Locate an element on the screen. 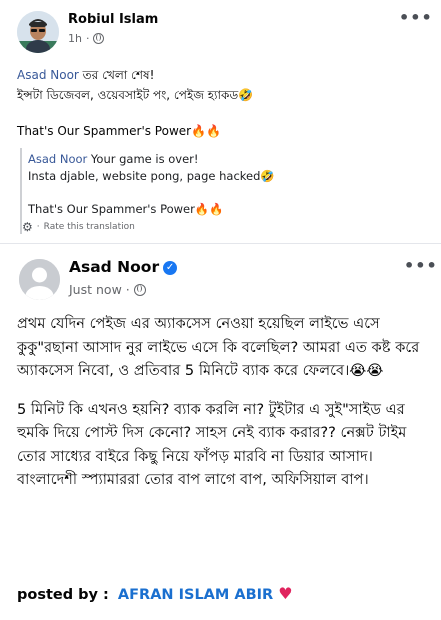 This screenshot has height=620, width=441. rate-translation-link: ⚙ · Rate this translation is located at coordinates (78, 227).